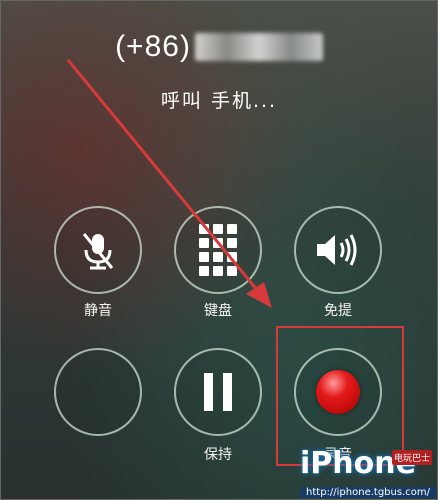  Describe the element at coordinates (368, 492) in the screenshot. I see `watermark-url: http://iphone.tgbus.com/` at that location.